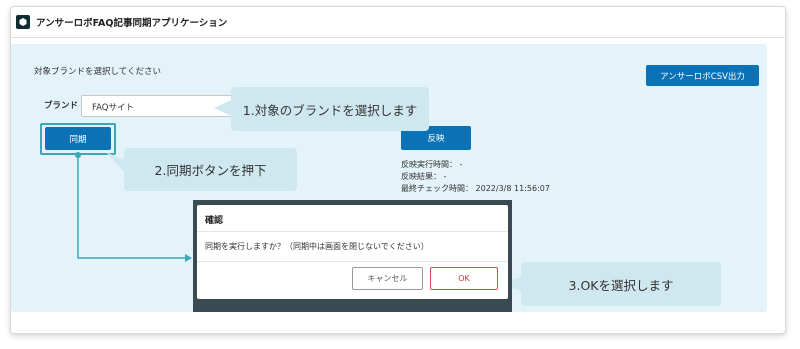 The height and width of the screenshot is (349, 800). I want to click on brand-select: FAQサイト, so click(166, 106).